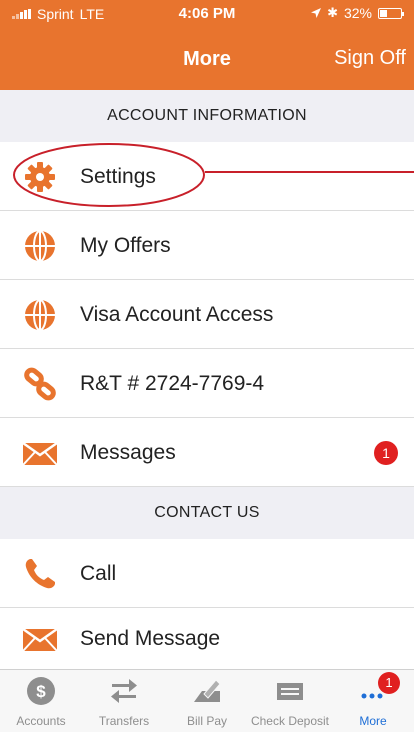 This screenshot has width=414, height=732. I want to click on tab-transfers: Transfers, so click(124, 701).